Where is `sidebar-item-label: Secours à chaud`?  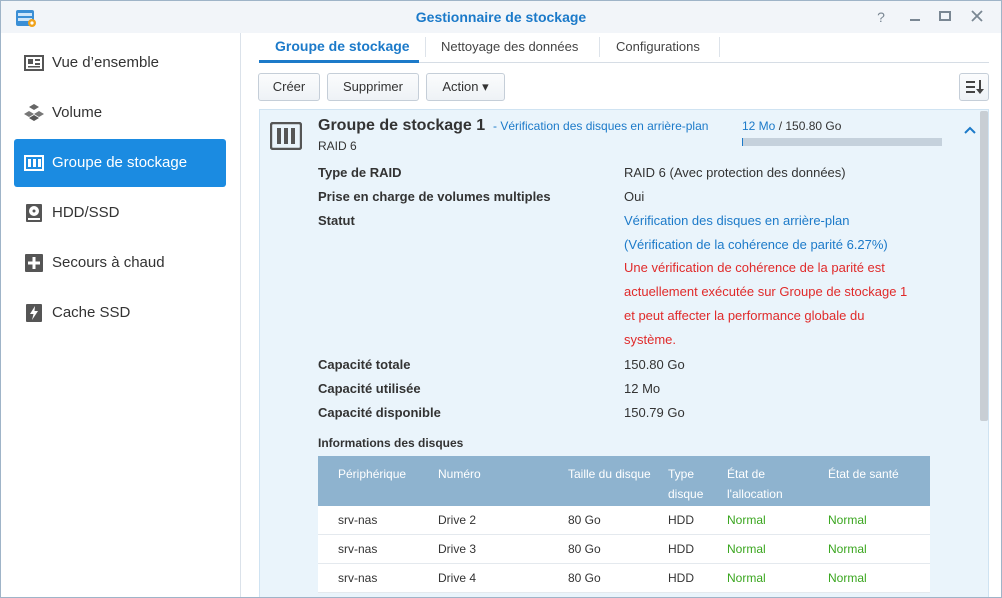
sidebar-item-label: Secours à chaud is located at coordinates (108, 262).